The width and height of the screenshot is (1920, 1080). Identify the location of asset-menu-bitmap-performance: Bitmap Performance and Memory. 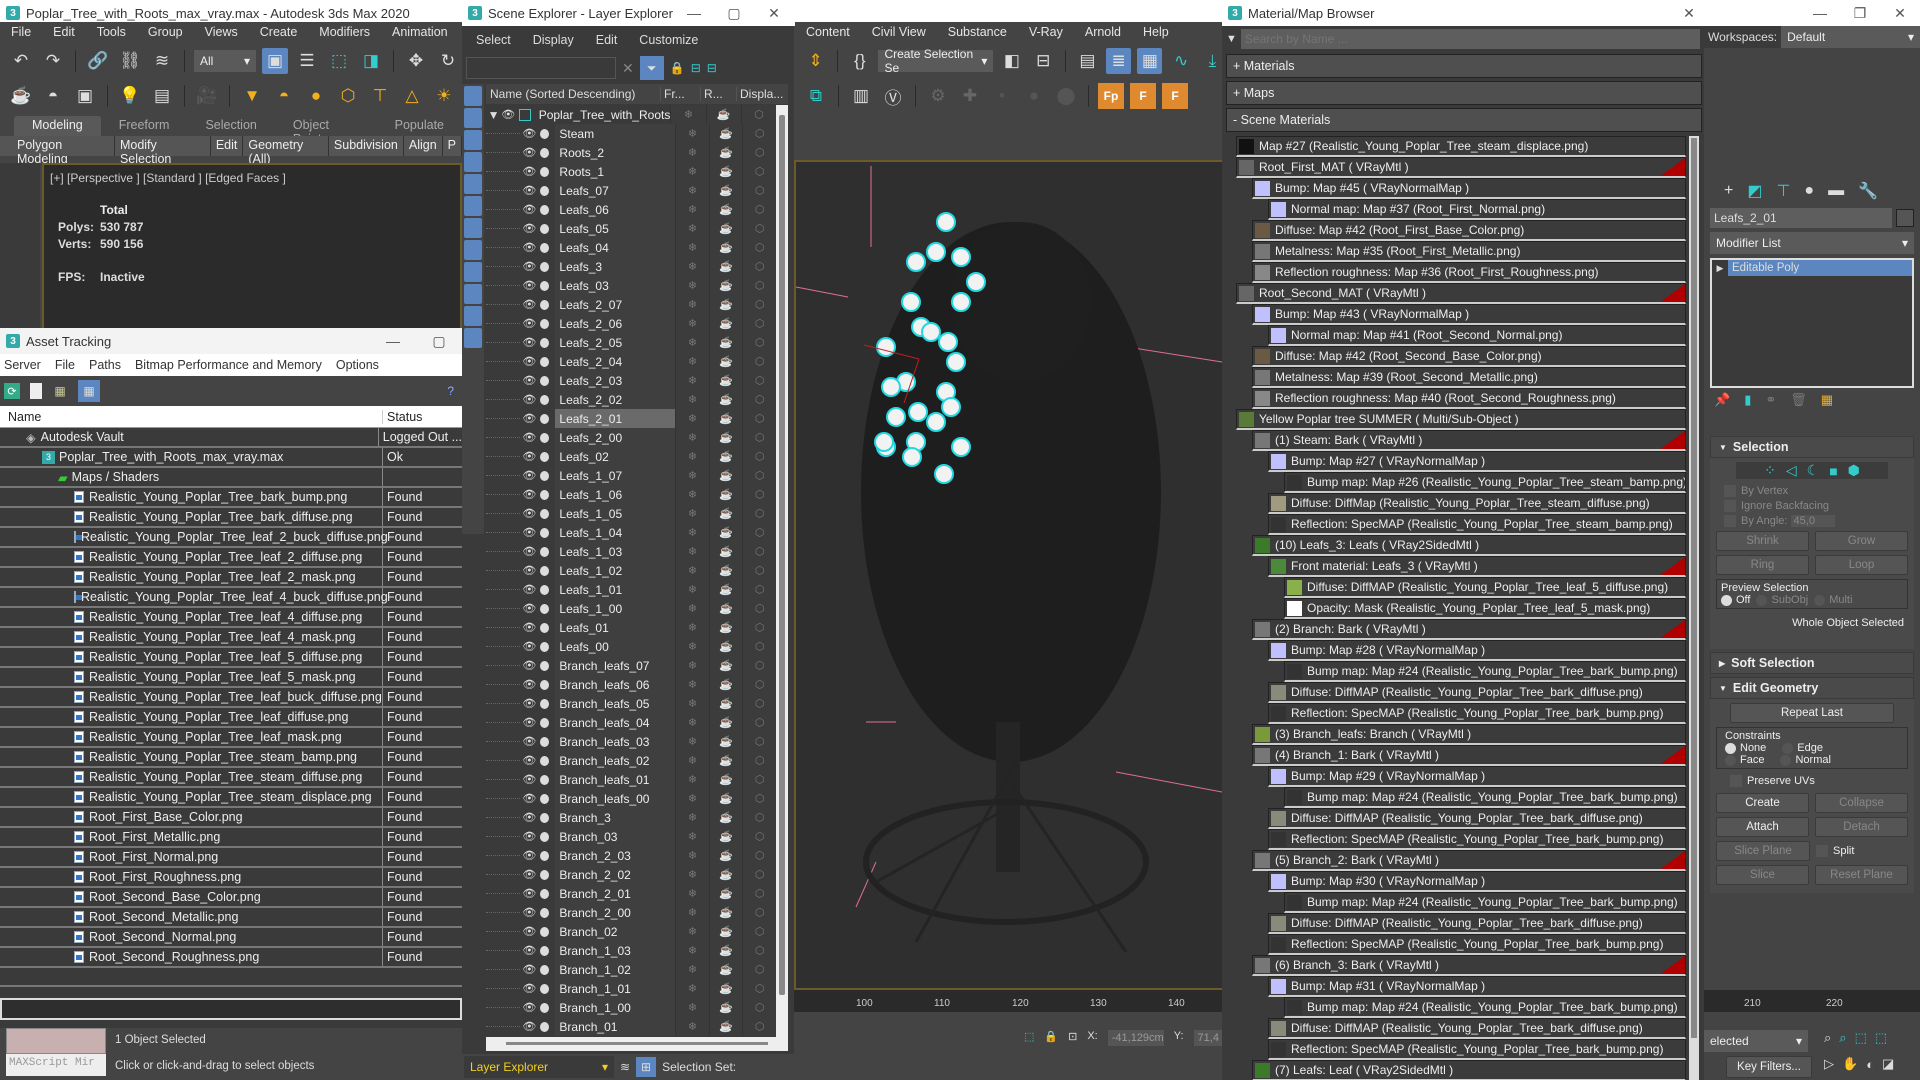
(228, 365).